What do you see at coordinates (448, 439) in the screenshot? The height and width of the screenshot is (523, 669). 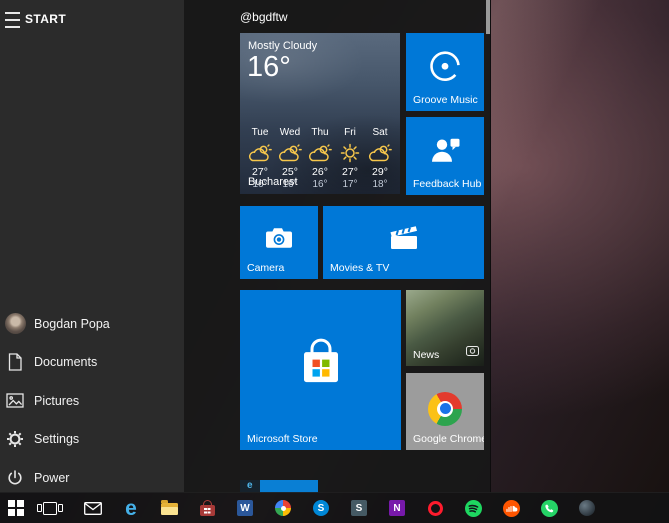 I see `tile-label: Google Chrome` at bounding box center [448, 439].